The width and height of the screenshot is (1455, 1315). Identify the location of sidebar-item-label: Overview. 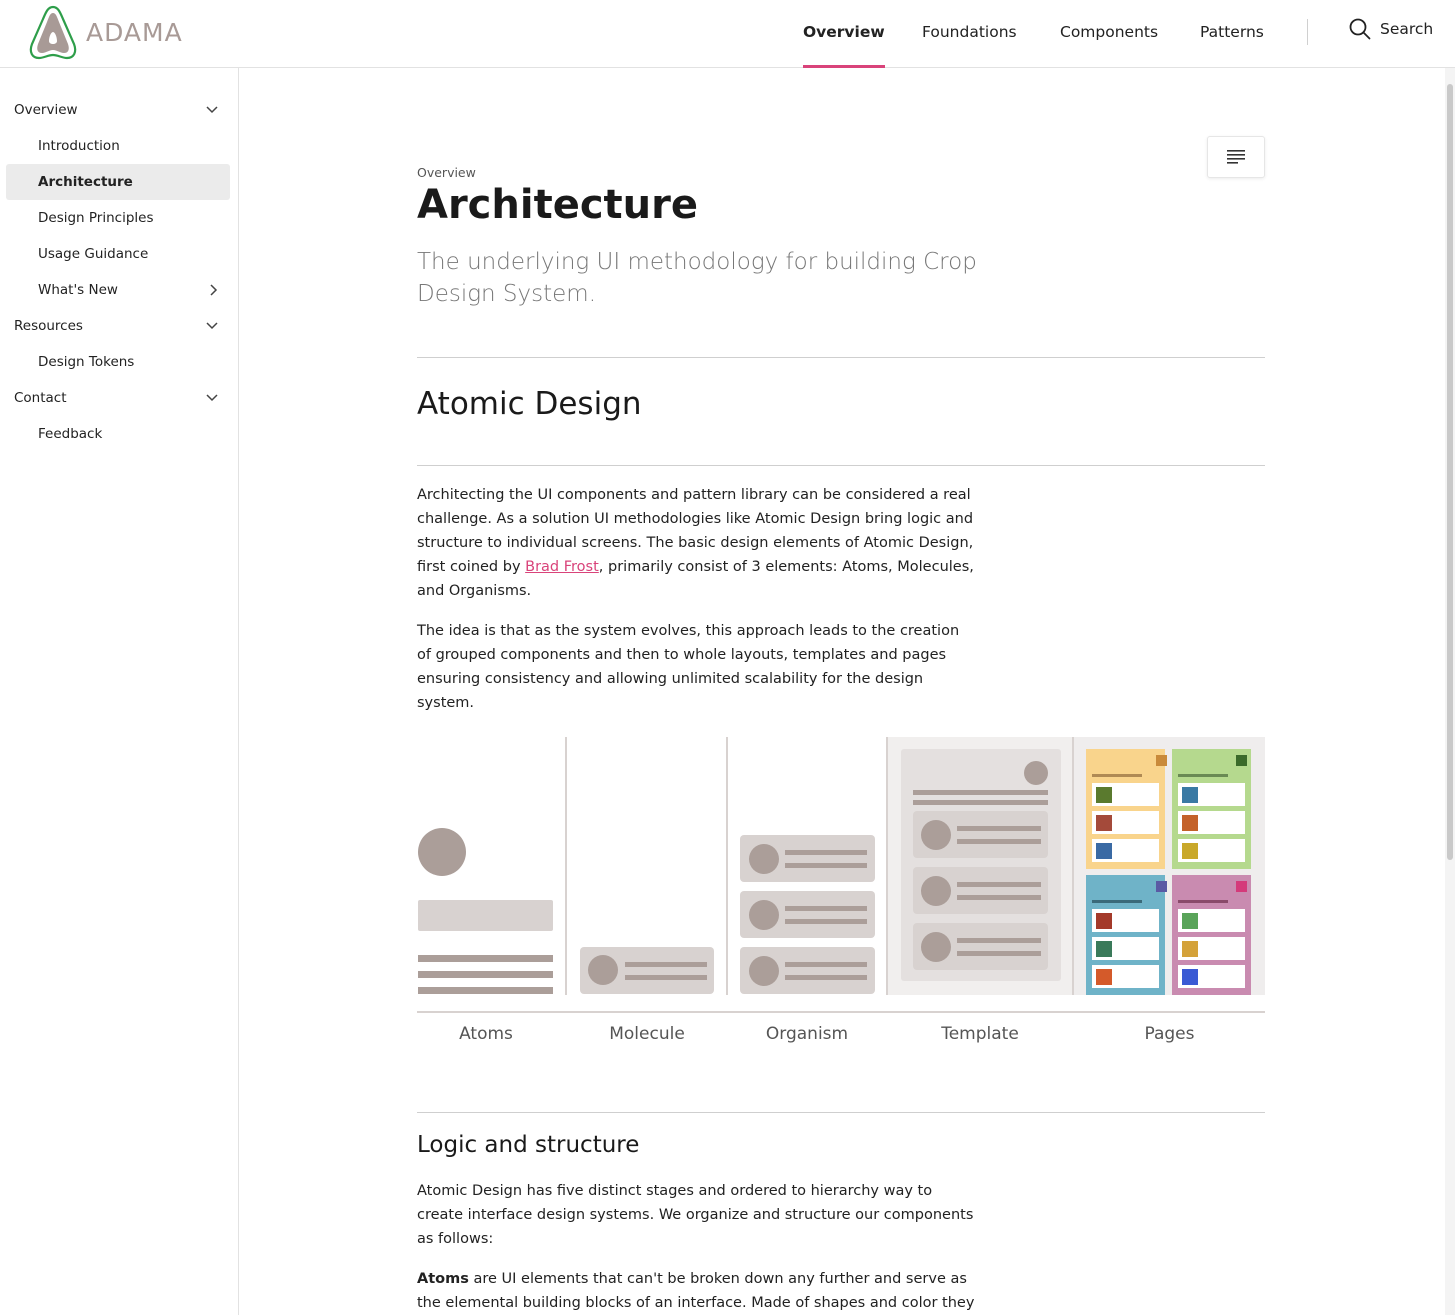
(46, 110).